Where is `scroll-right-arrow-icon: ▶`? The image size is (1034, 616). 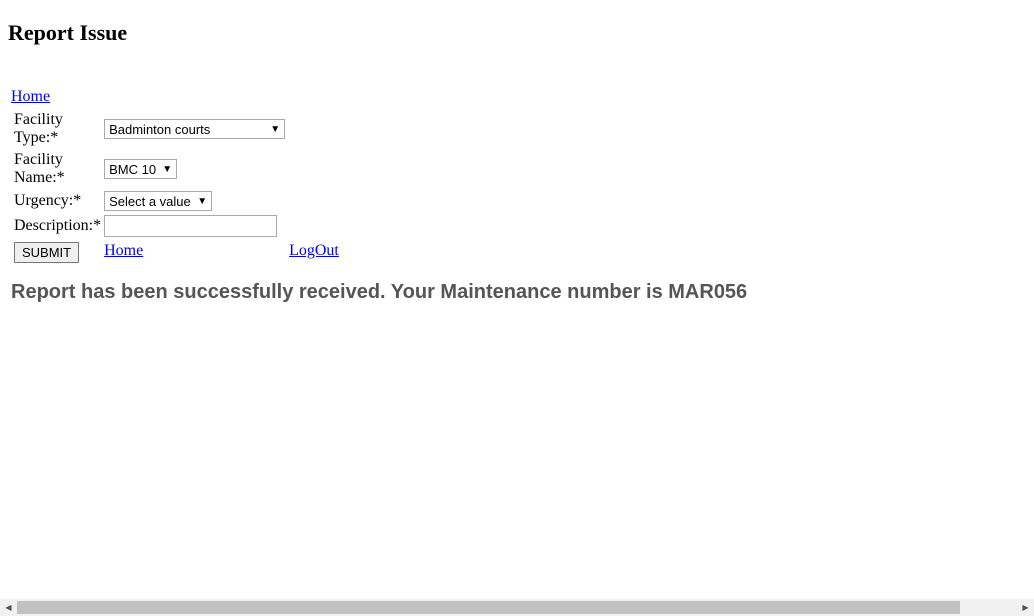 scroll-right-arrow-icon: ▶ is located at coordinates (1025, 607).